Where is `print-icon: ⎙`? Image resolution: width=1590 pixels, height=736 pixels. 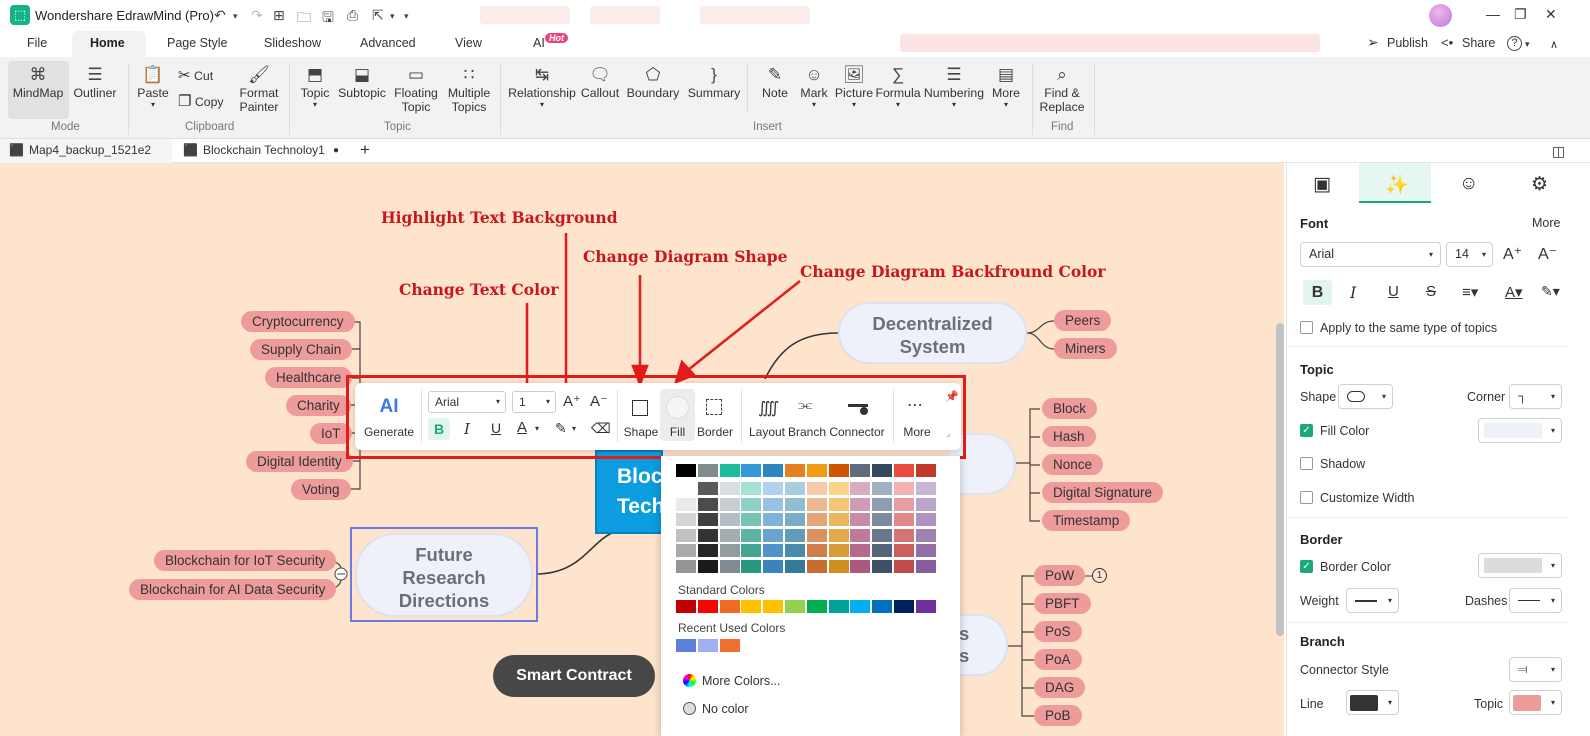
print-icon: ⎙ is located at coordinates (352, 15).